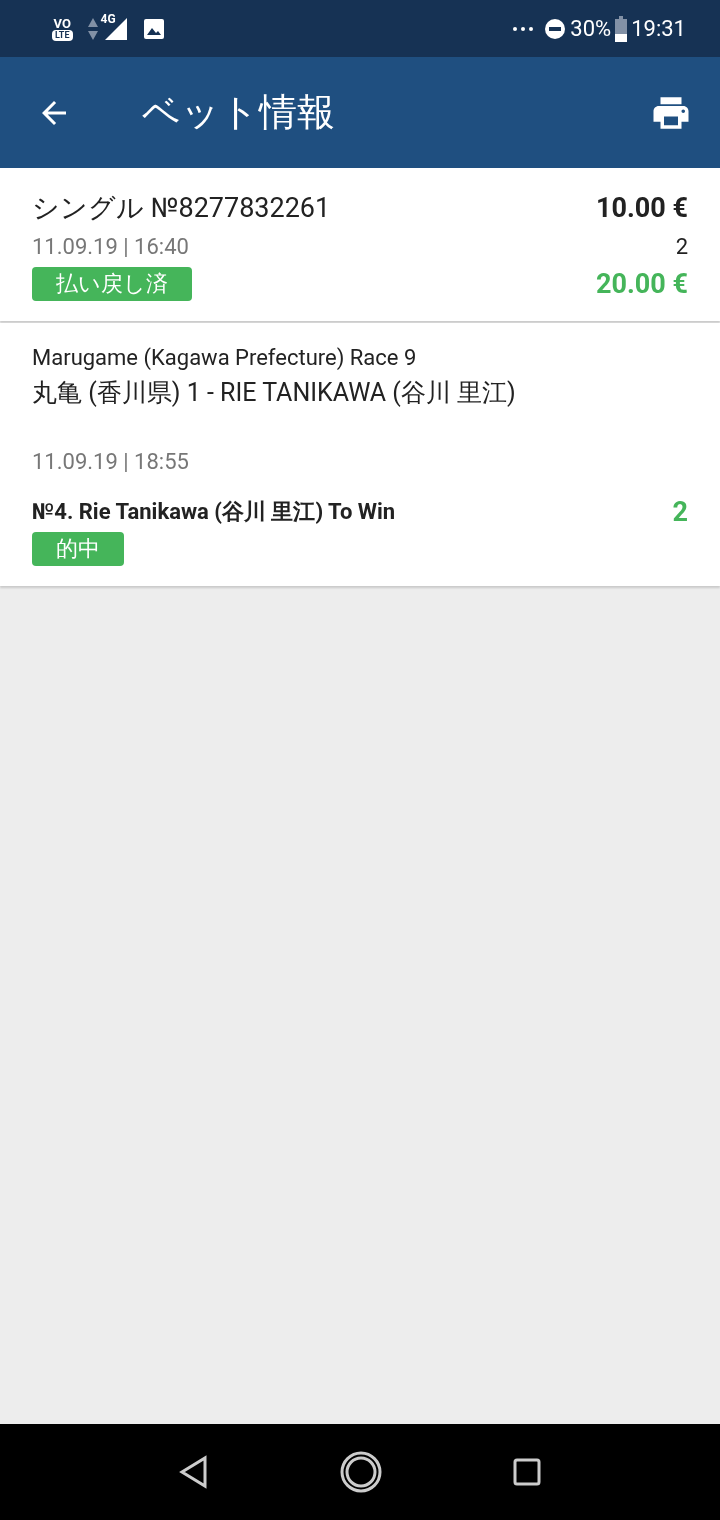  Describe the element at coordinates (642, 208) in the screenshot. I see `stake-amount: 10.00 €` at that location.